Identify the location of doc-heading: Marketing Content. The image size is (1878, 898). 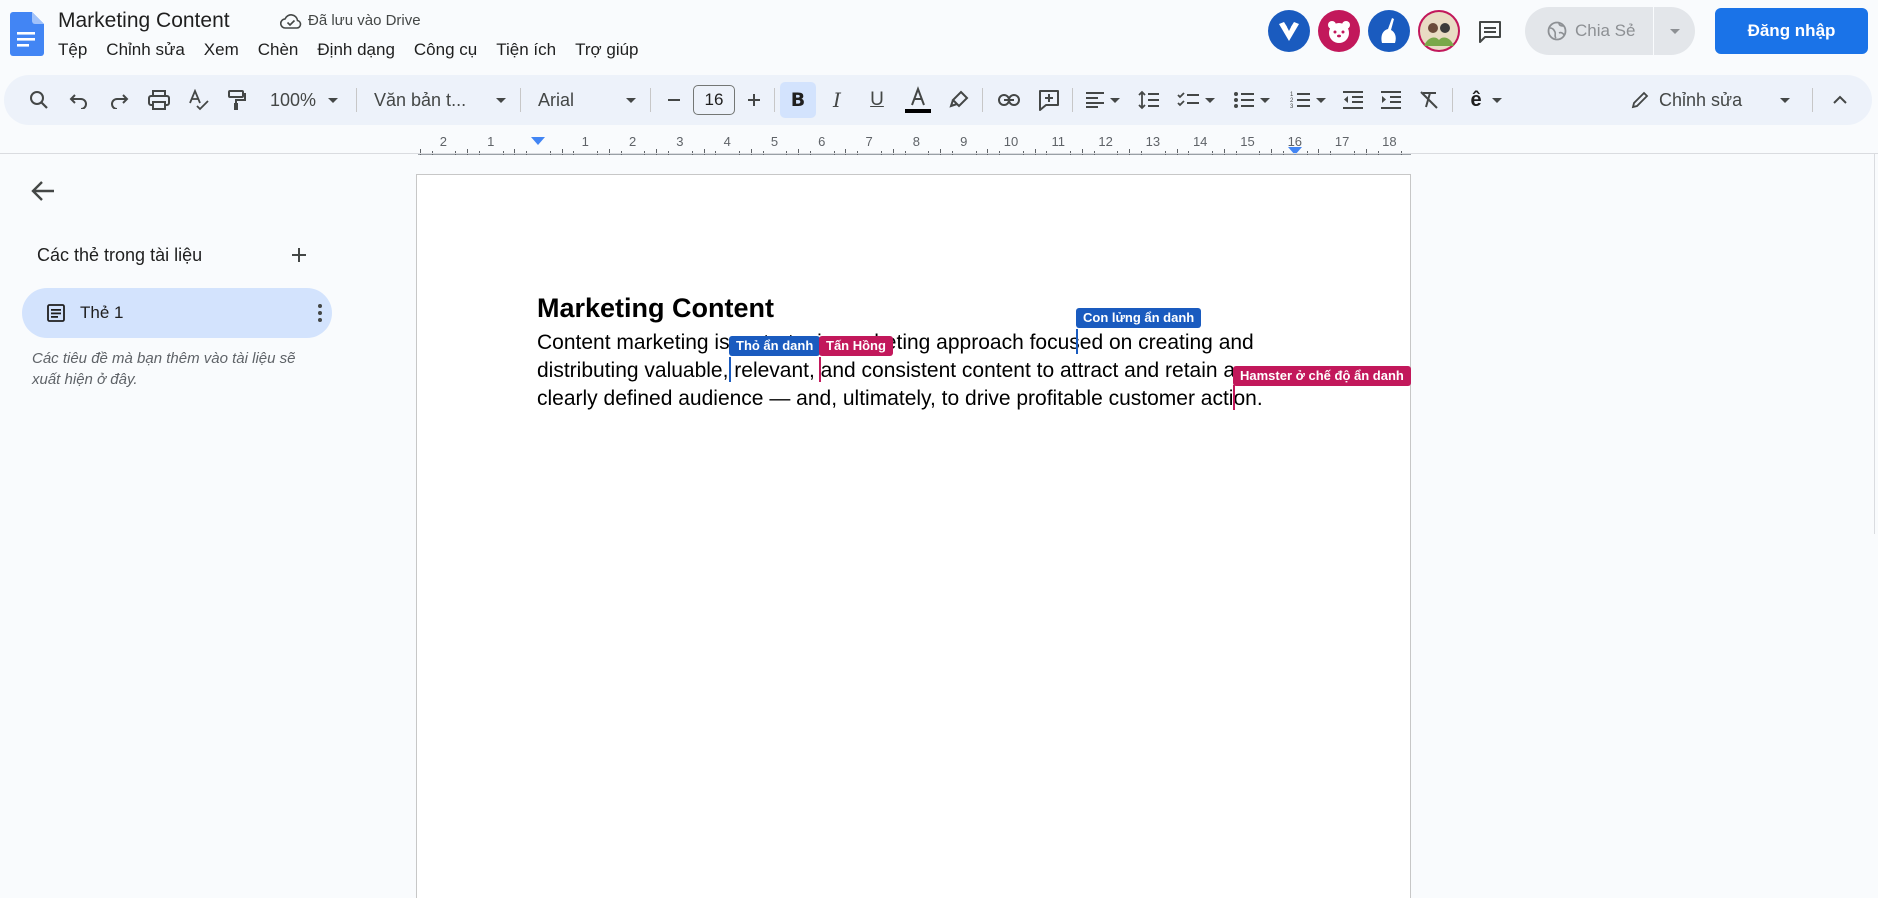
(655, 308).